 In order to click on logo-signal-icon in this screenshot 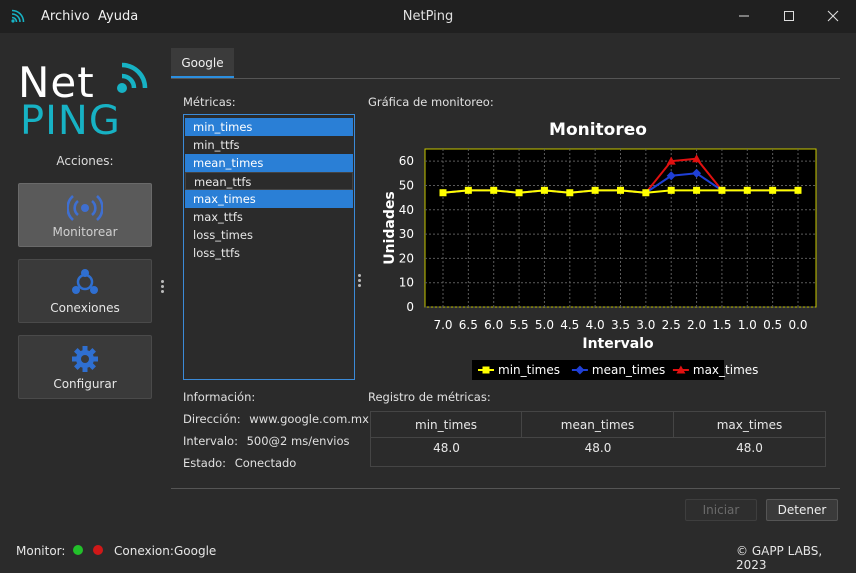, I will do `click(132, 77)`.